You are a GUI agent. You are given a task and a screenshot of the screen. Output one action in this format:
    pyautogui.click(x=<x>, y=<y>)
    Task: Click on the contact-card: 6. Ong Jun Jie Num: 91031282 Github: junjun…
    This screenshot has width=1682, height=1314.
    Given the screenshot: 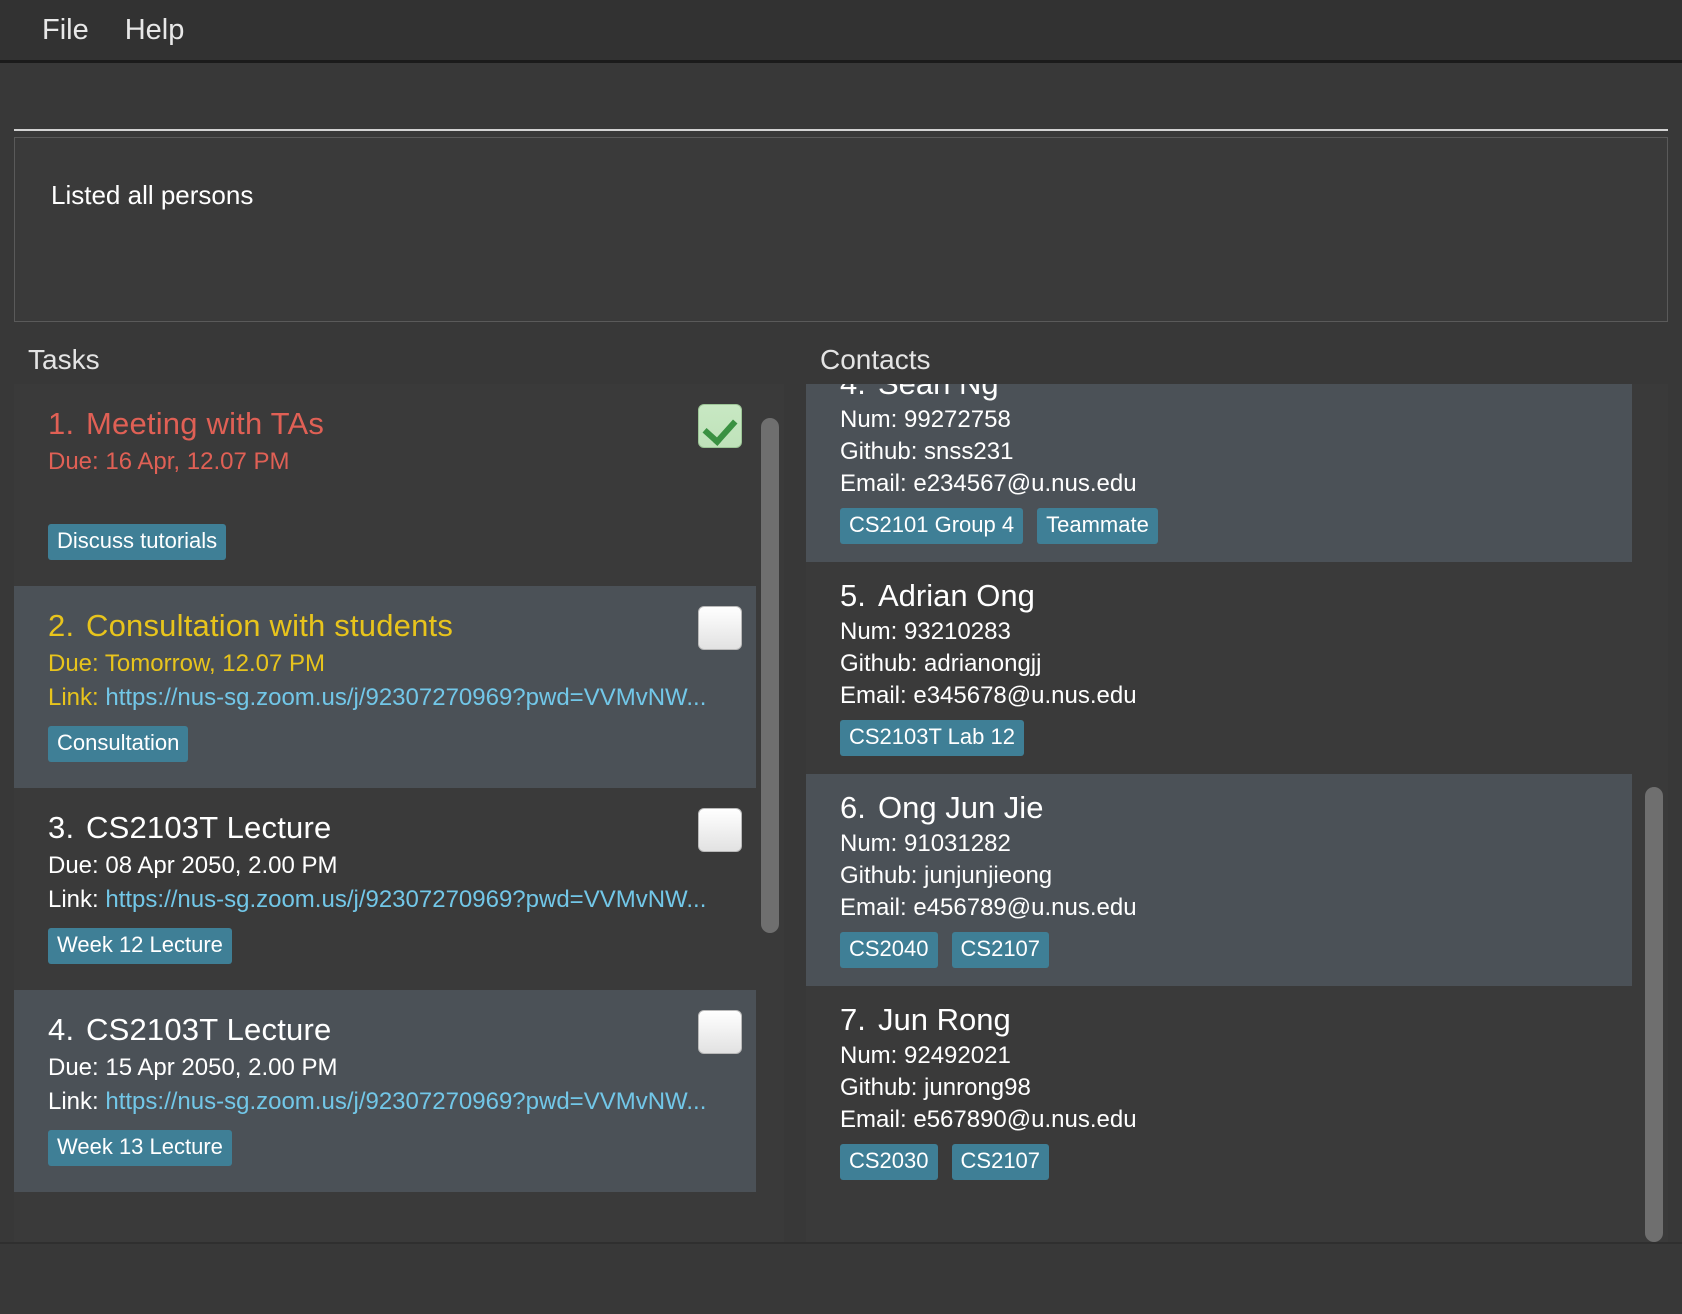 What is the action you would take?
    pyautogui.click(x=1219, y=880)
    